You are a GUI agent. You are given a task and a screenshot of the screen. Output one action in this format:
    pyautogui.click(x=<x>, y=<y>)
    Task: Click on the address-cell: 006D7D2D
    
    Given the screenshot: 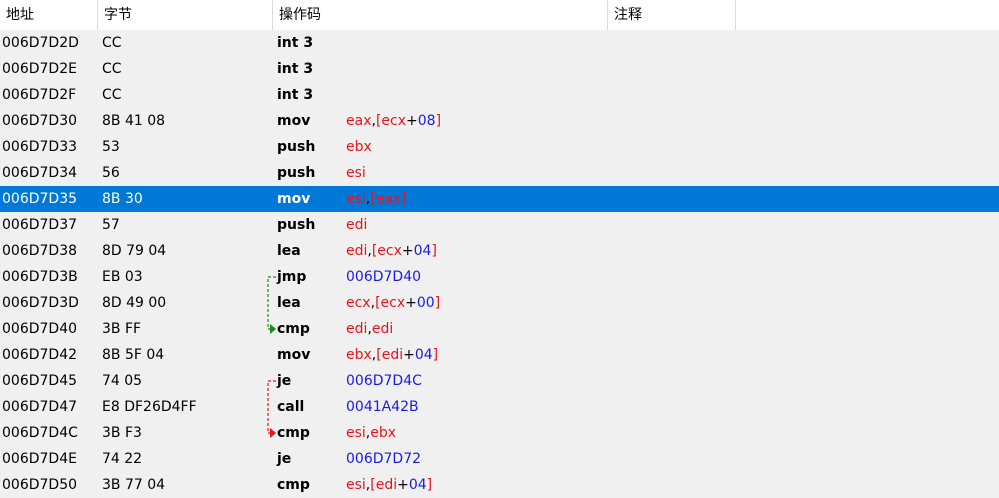 What is the action you would take?
    pyautogui.click(x=40, y=43)
    